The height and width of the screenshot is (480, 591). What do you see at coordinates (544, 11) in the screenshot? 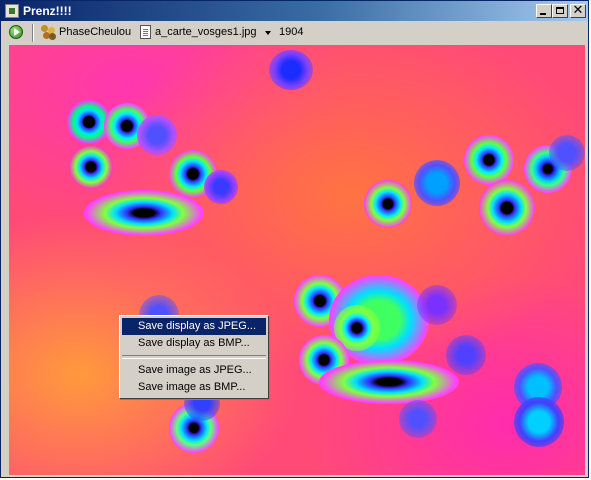
I see `minimize-button` at bounding box center [544, 11].